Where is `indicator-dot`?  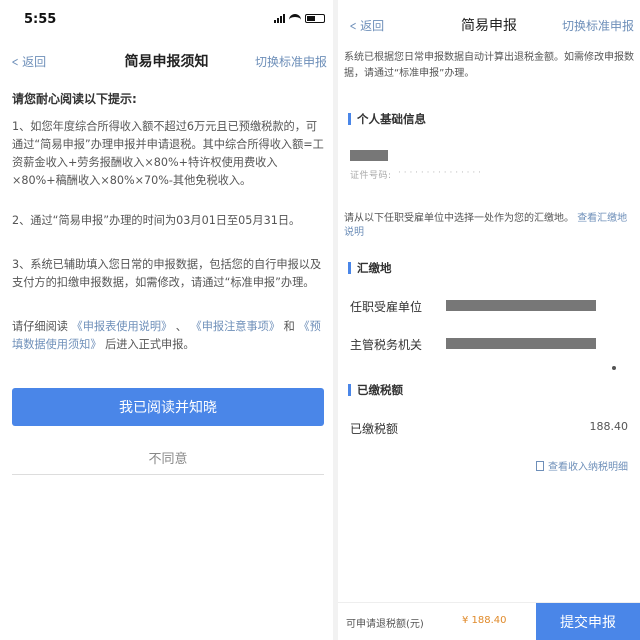
indicator-dot is located at coordinates (614, 368).